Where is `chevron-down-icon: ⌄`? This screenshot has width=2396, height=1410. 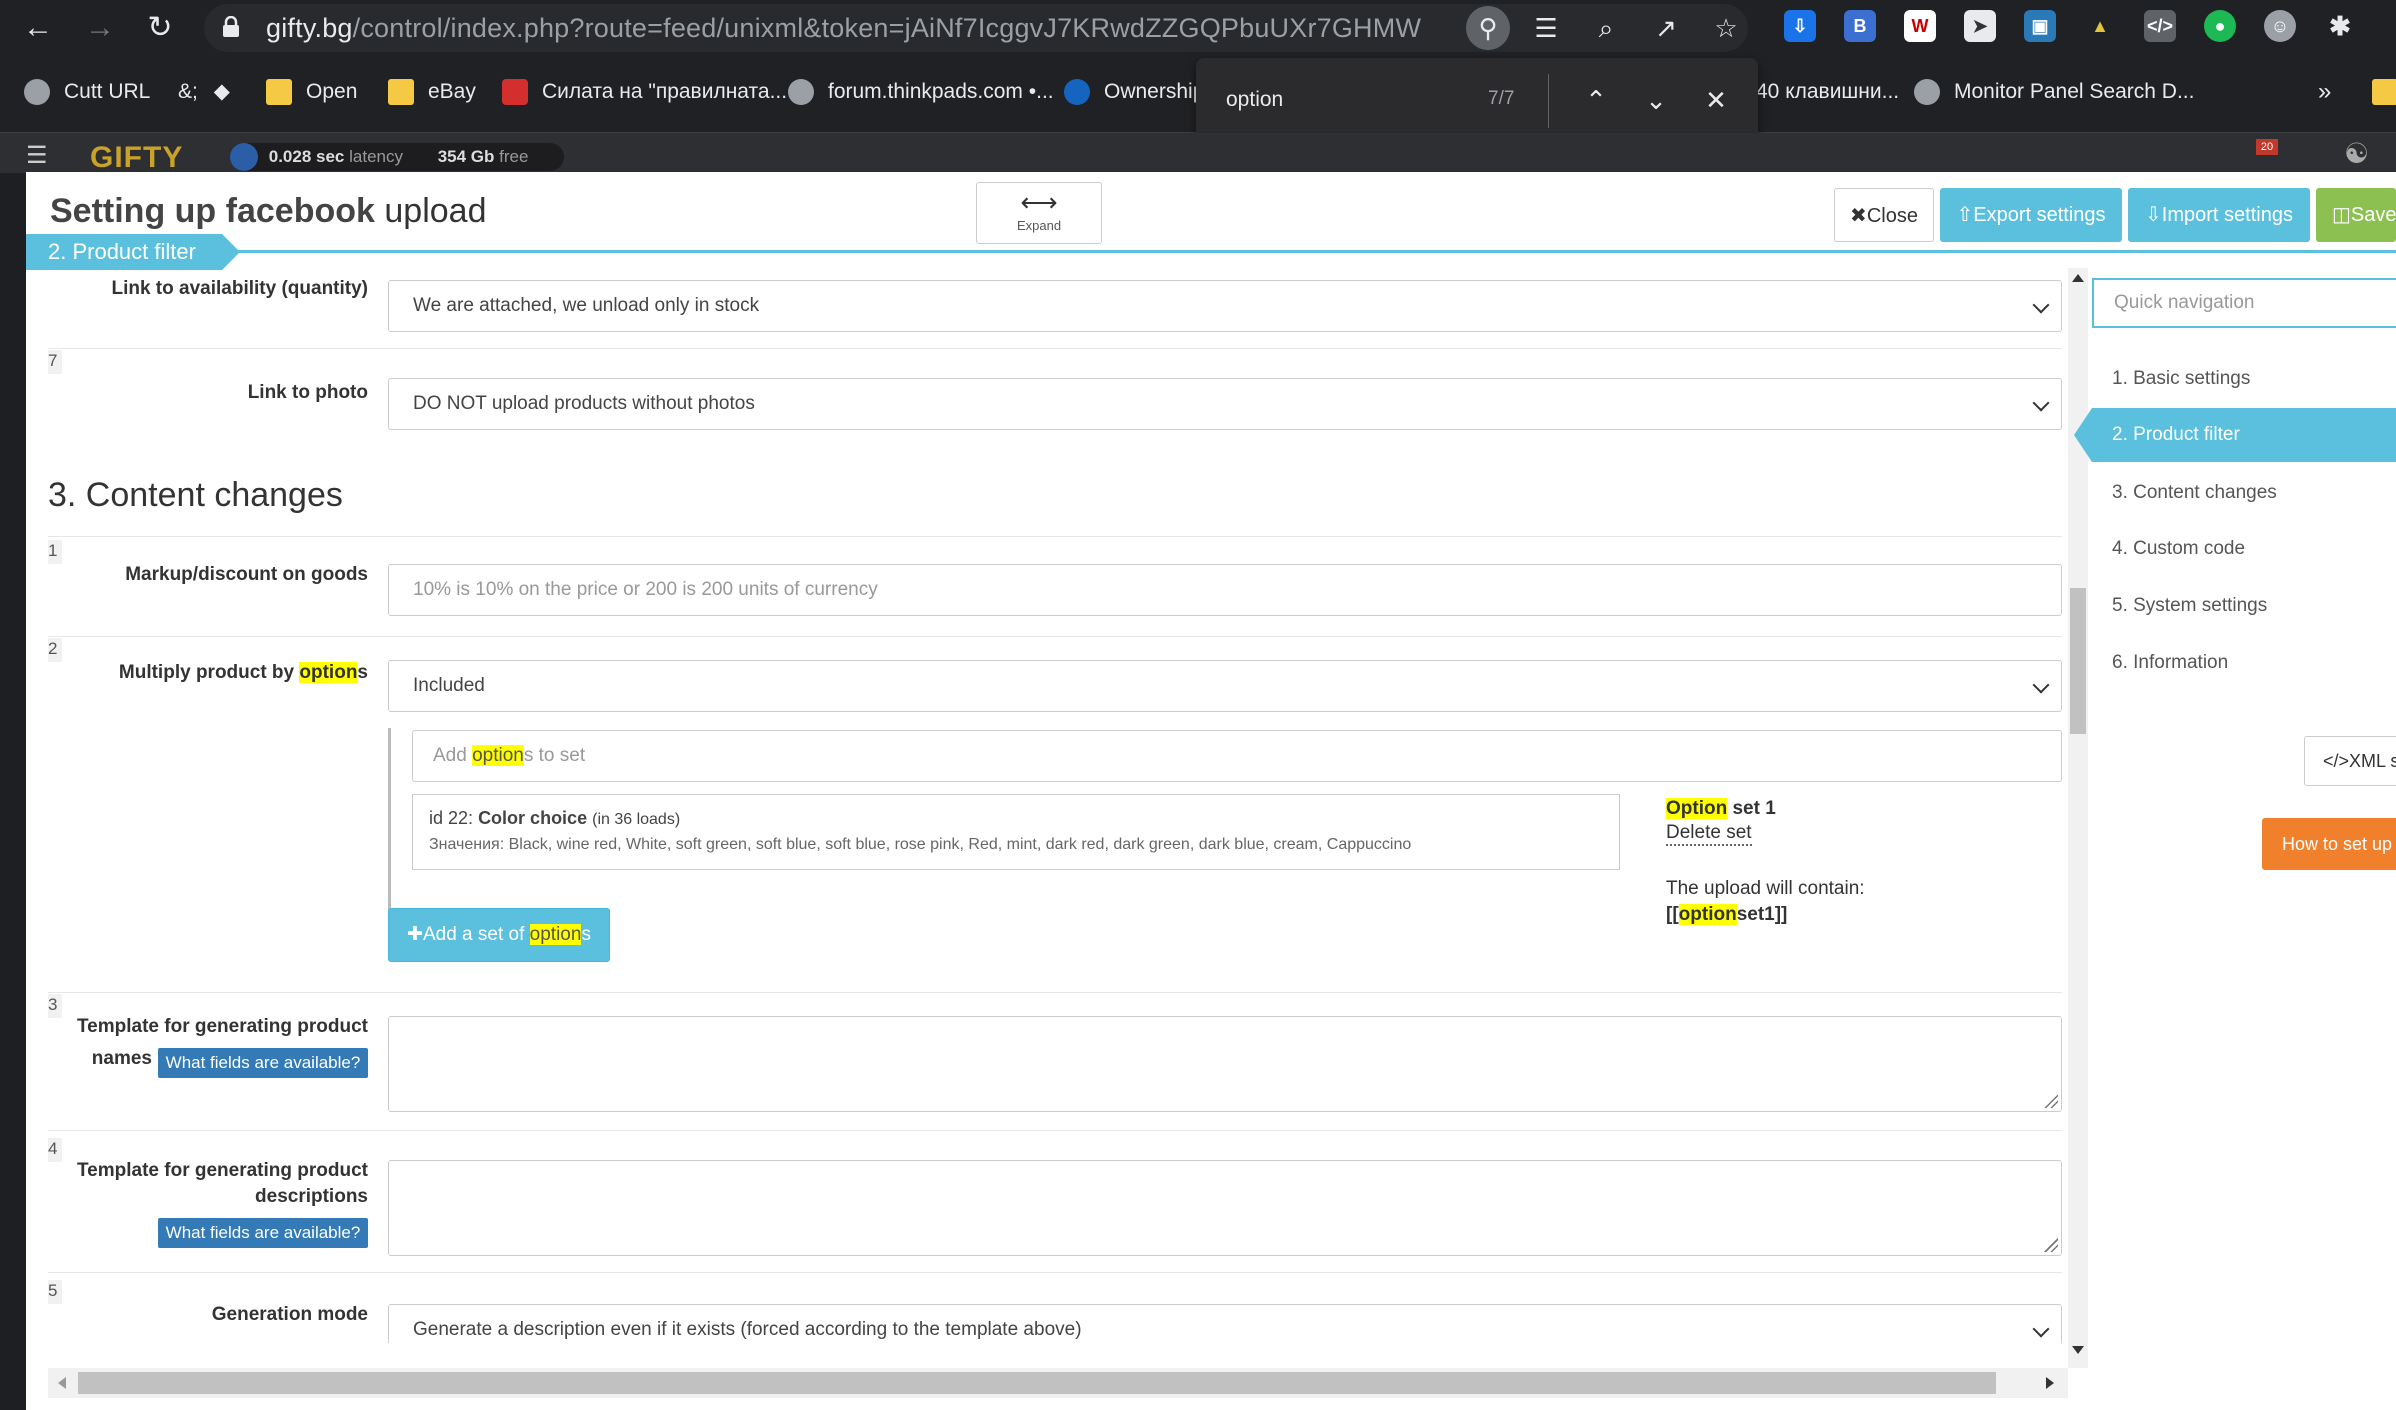 chevron-down-icon: ⌄ is located at coordinates (1656, 100).